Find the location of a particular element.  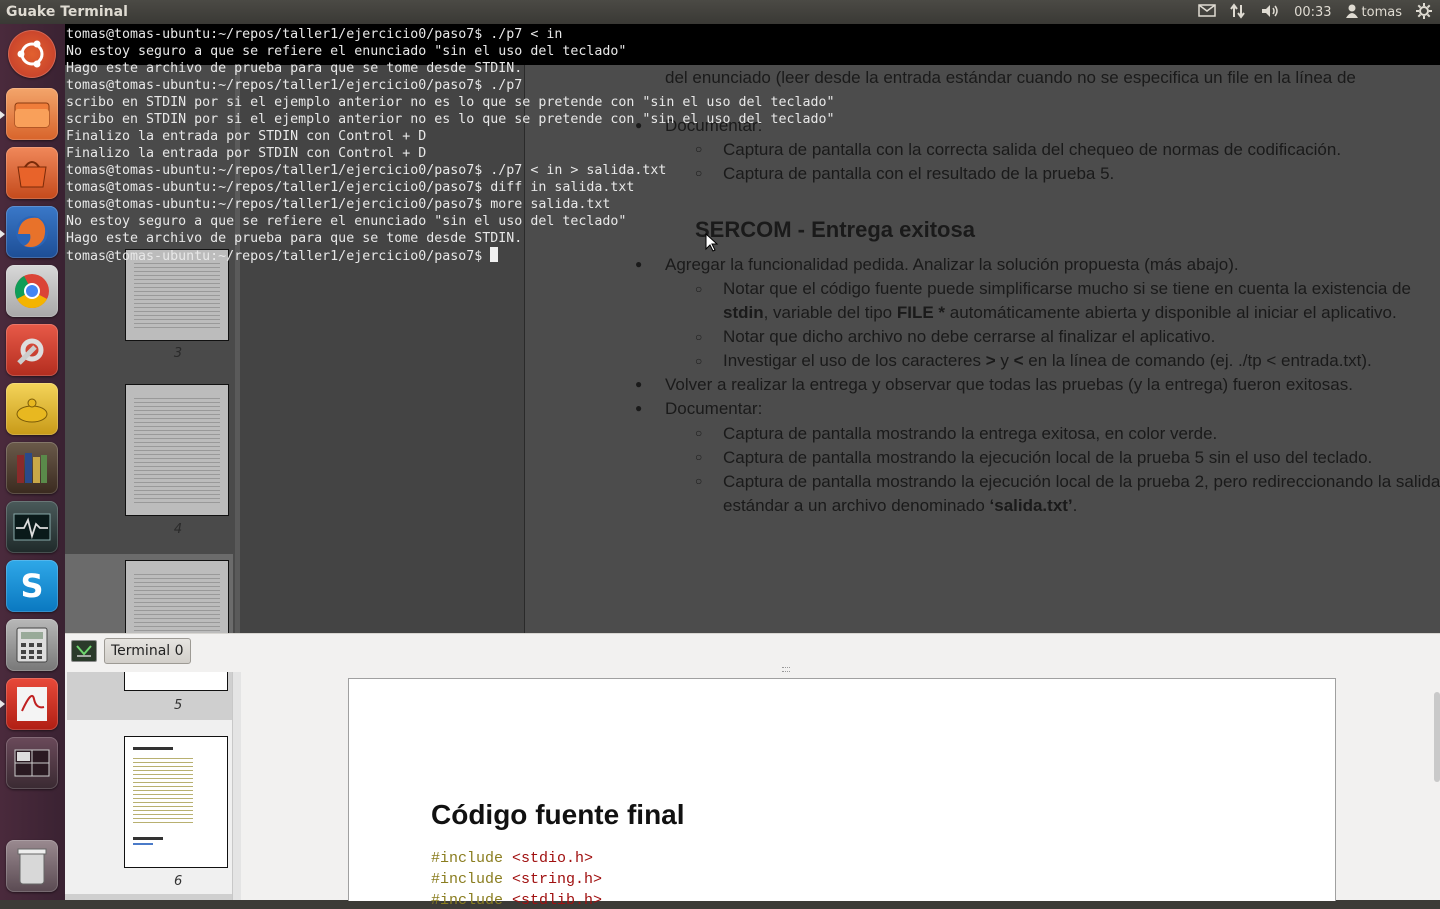

tab-terminal-0: Terminal 0 is located at coordinates (147, 651).